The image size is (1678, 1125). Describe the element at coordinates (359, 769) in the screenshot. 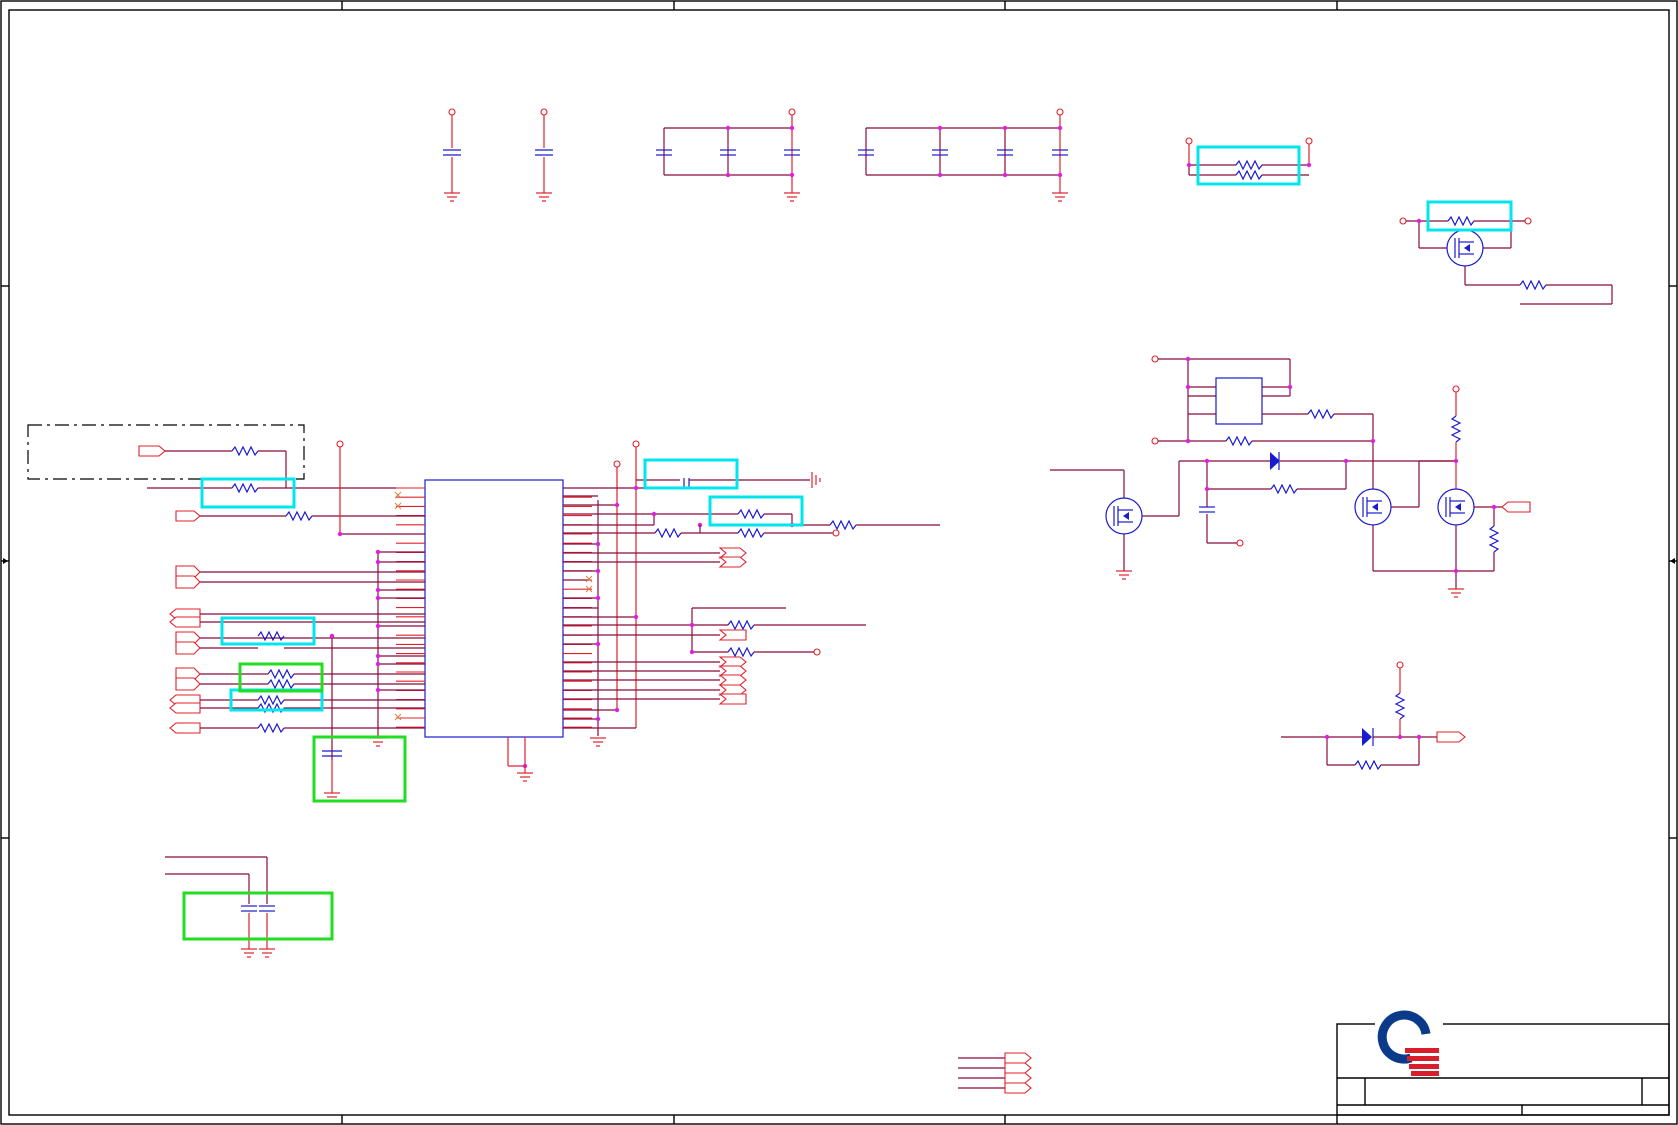

I see `highlight-bypass-cap` at that location.